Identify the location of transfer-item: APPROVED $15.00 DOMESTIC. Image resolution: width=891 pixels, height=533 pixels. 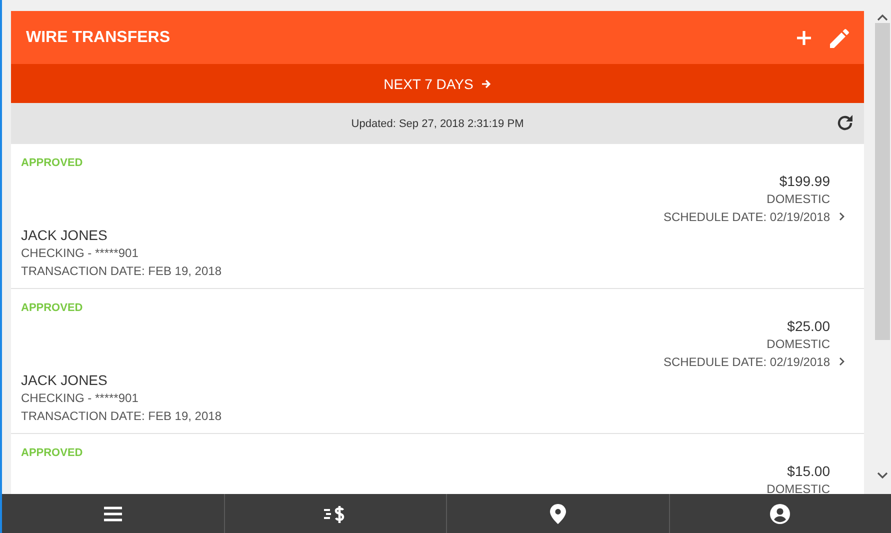
(437, 464).